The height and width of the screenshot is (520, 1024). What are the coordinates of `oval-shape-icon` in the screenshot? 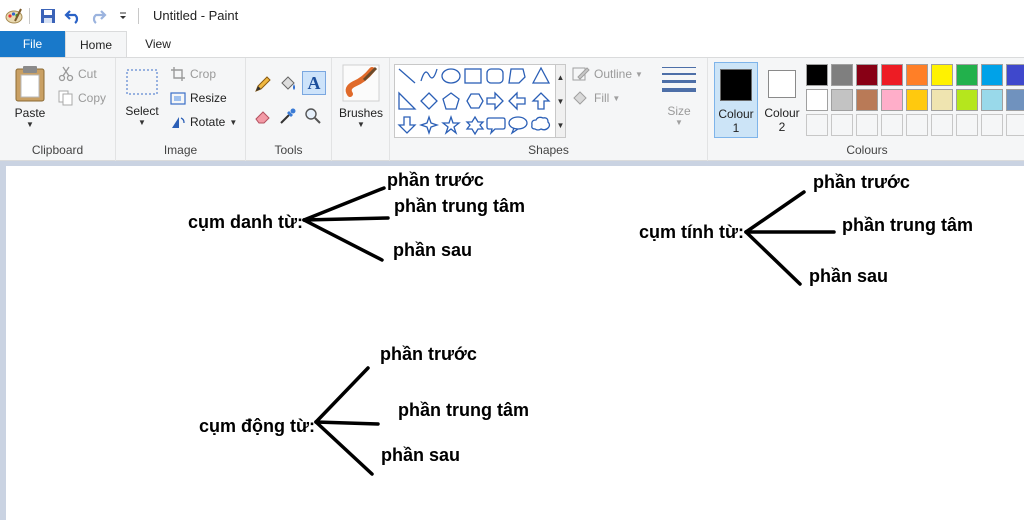 It's located at (451, 76).